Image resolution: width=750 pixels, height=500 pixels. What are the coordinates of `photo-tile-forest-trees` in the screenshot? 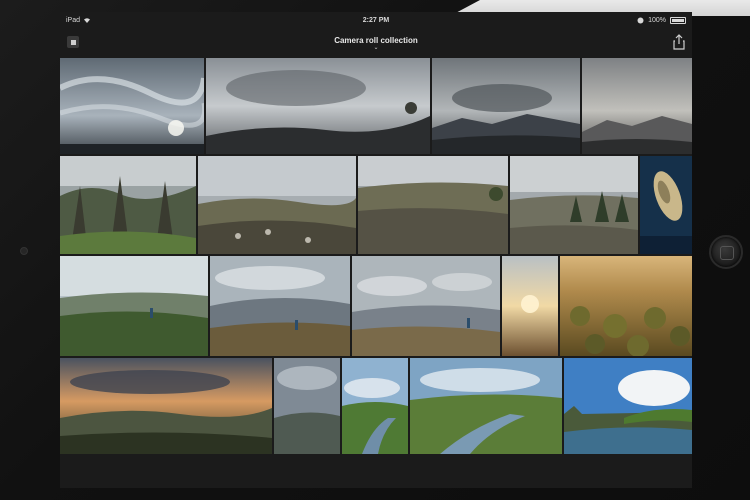 It's located at (128, 205).